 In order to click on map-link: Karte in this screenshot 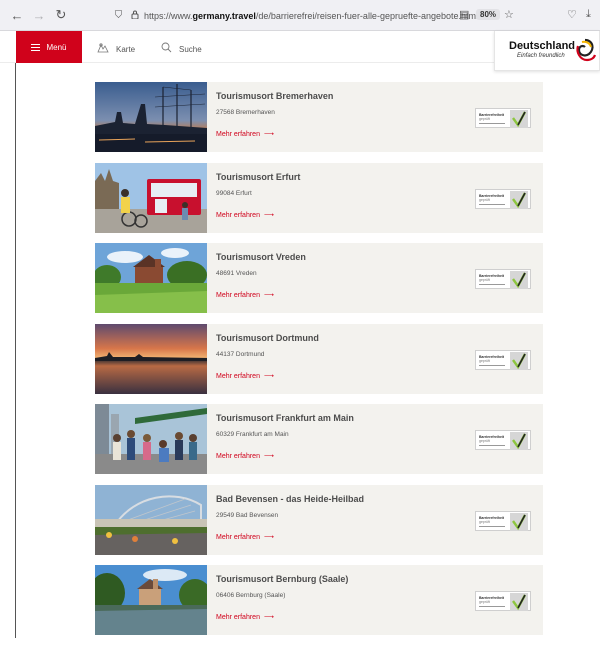, I will do `click(116, 49)`.